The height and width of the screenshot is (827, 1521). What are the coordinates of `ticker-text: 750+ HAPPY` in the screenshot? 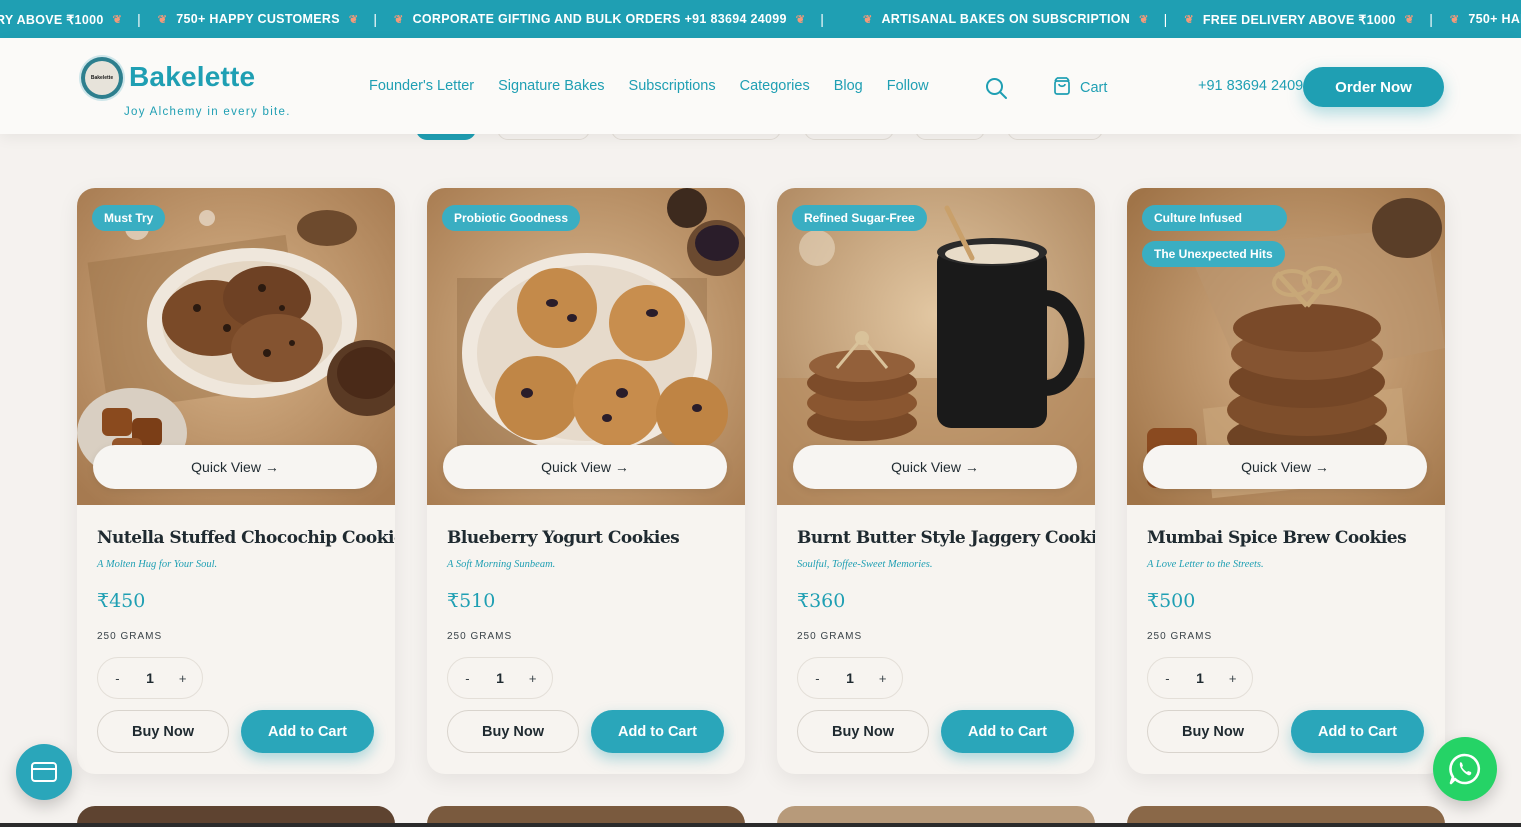 It's located at (1494, 19).